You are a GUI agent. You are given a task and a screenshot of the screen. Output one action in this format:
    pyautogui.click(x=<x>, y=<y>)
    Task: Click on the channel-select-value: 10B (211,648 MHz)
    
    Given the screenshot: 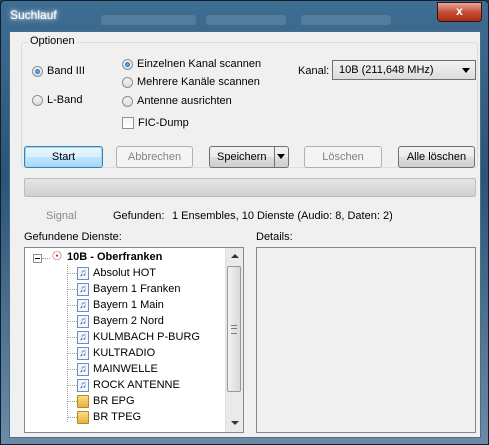 What is the action you would take?
    pyautogui.click(x=386, y=70)
    